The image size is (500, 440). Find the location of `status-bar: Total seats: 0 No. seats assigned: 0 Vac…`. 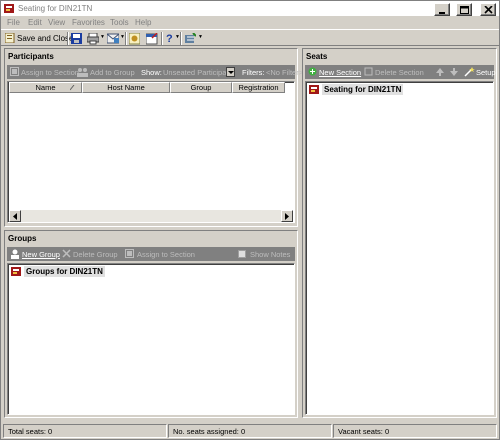

status-bar: Total seats: 0 No. seats assigned: 0 Vac… is located at coordinates (250, 430).